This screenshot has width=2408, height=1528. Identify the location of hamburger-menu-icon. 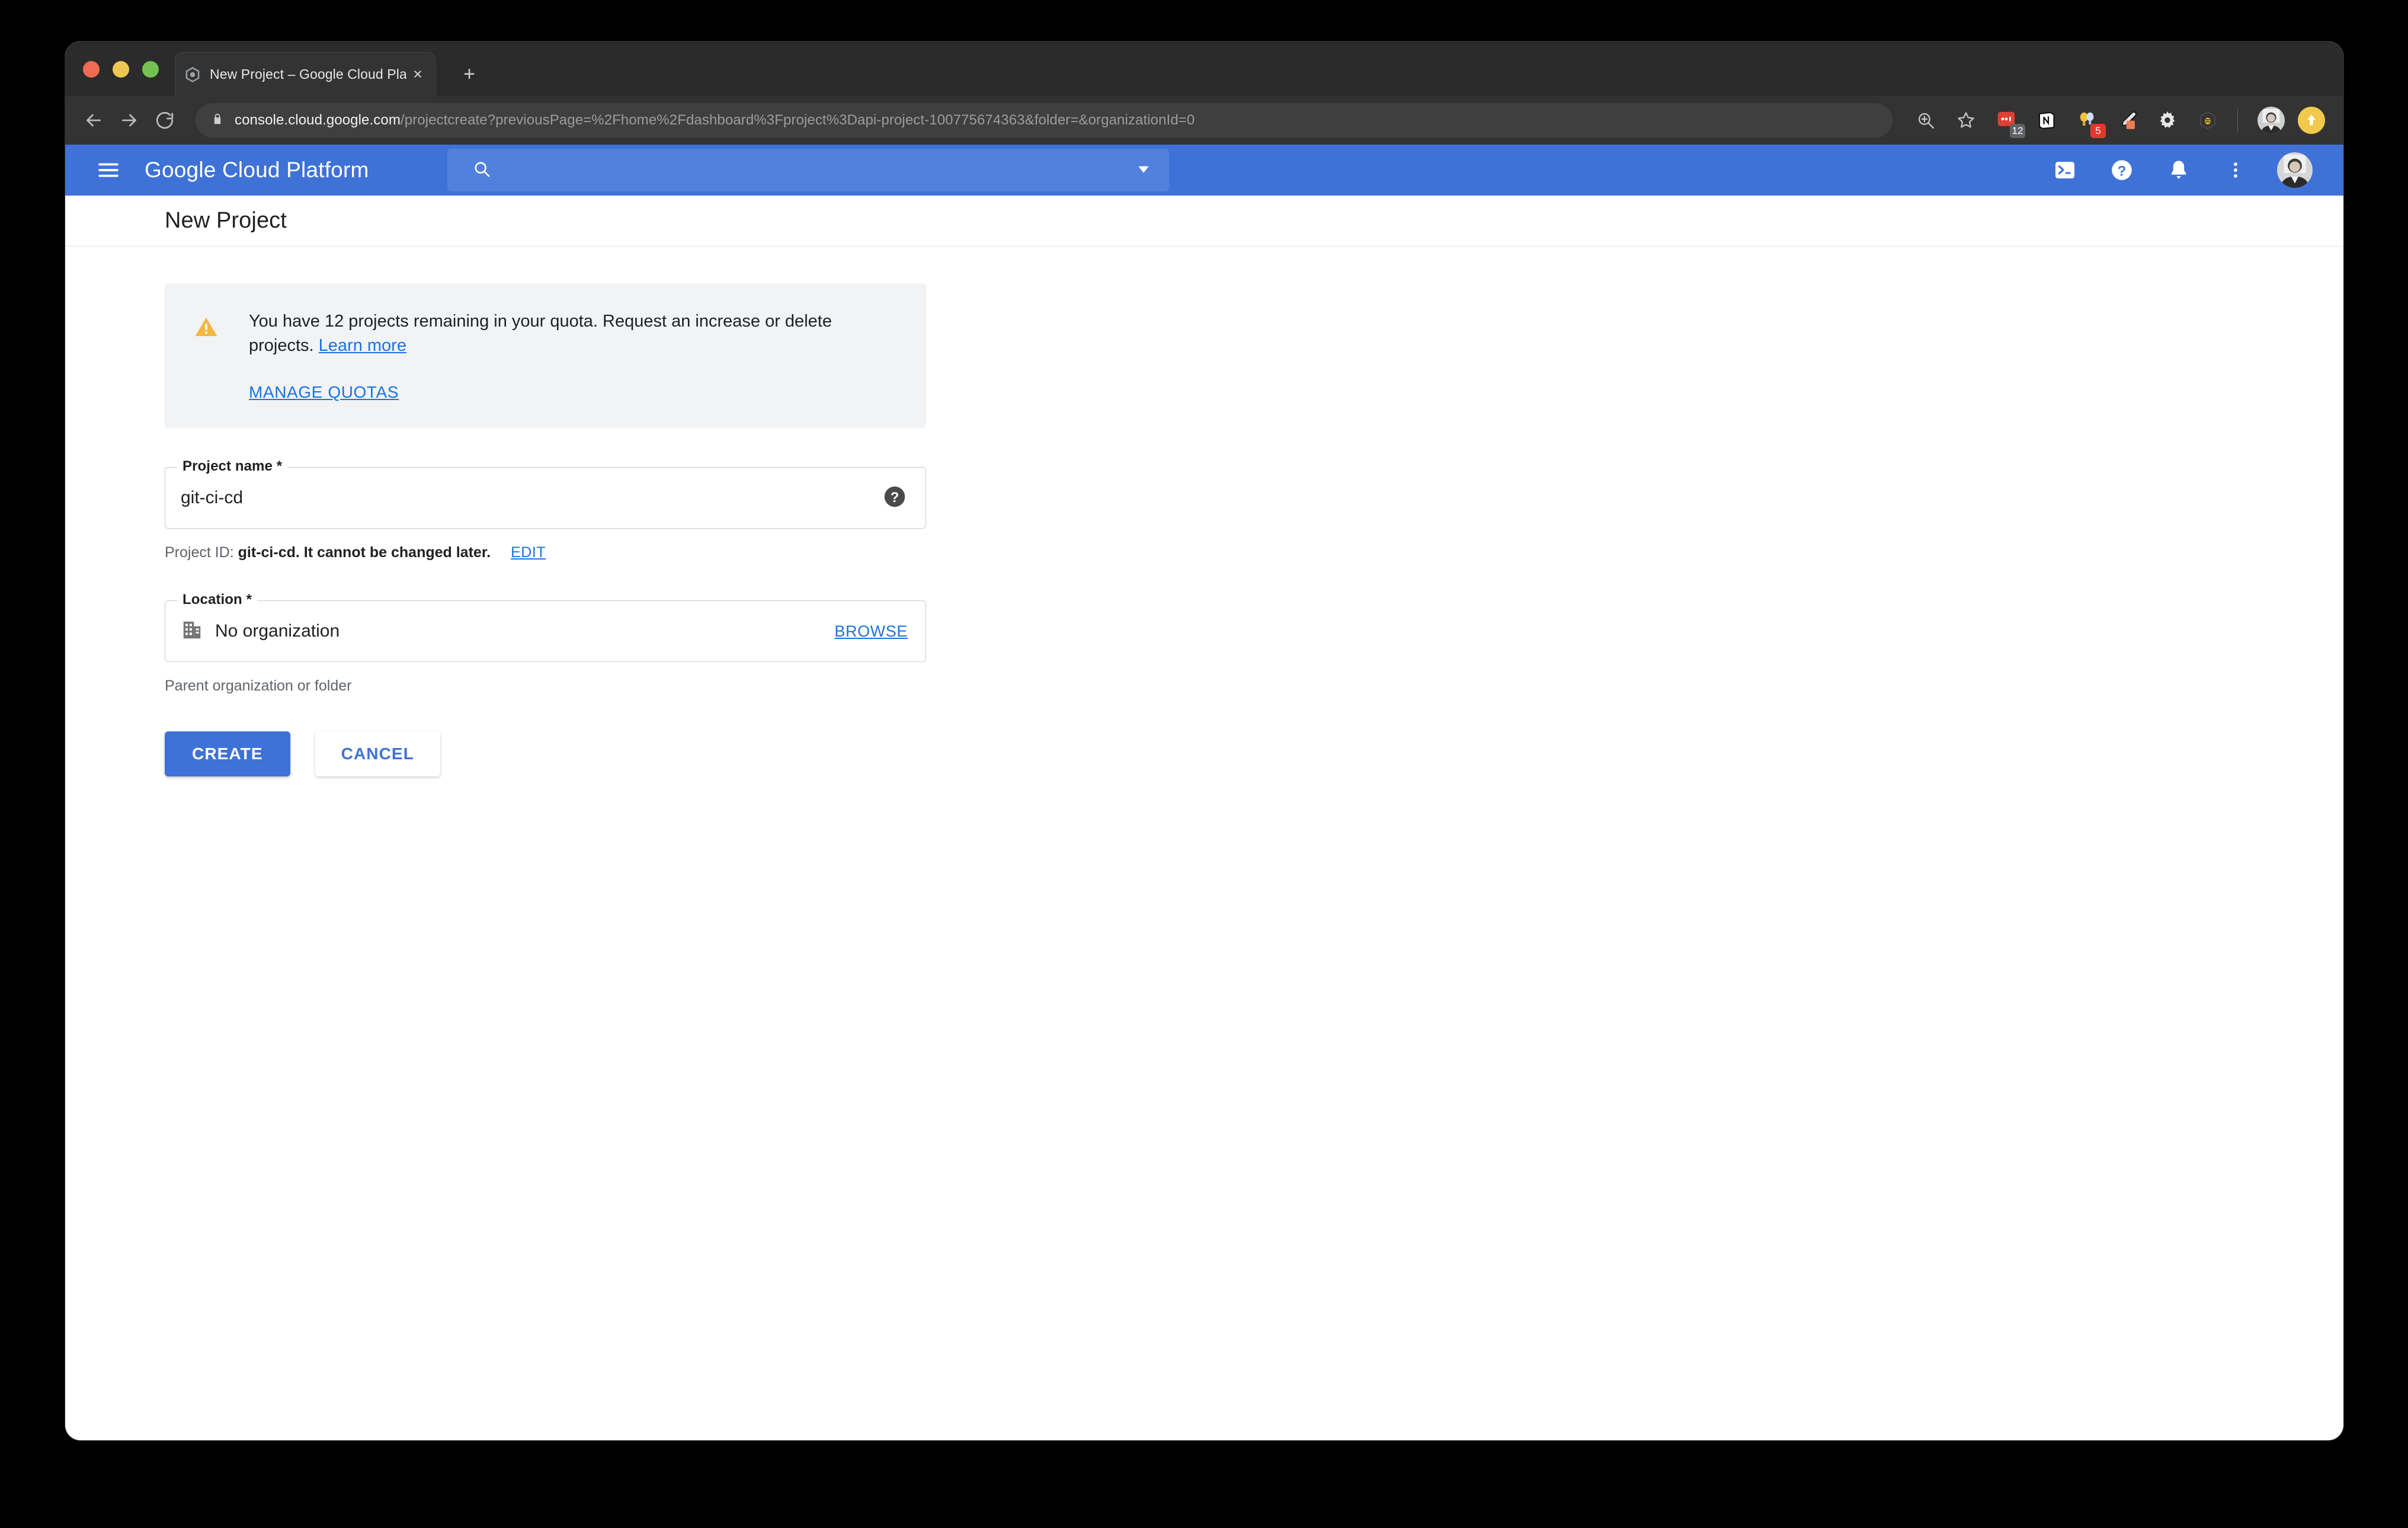
(108, 170).